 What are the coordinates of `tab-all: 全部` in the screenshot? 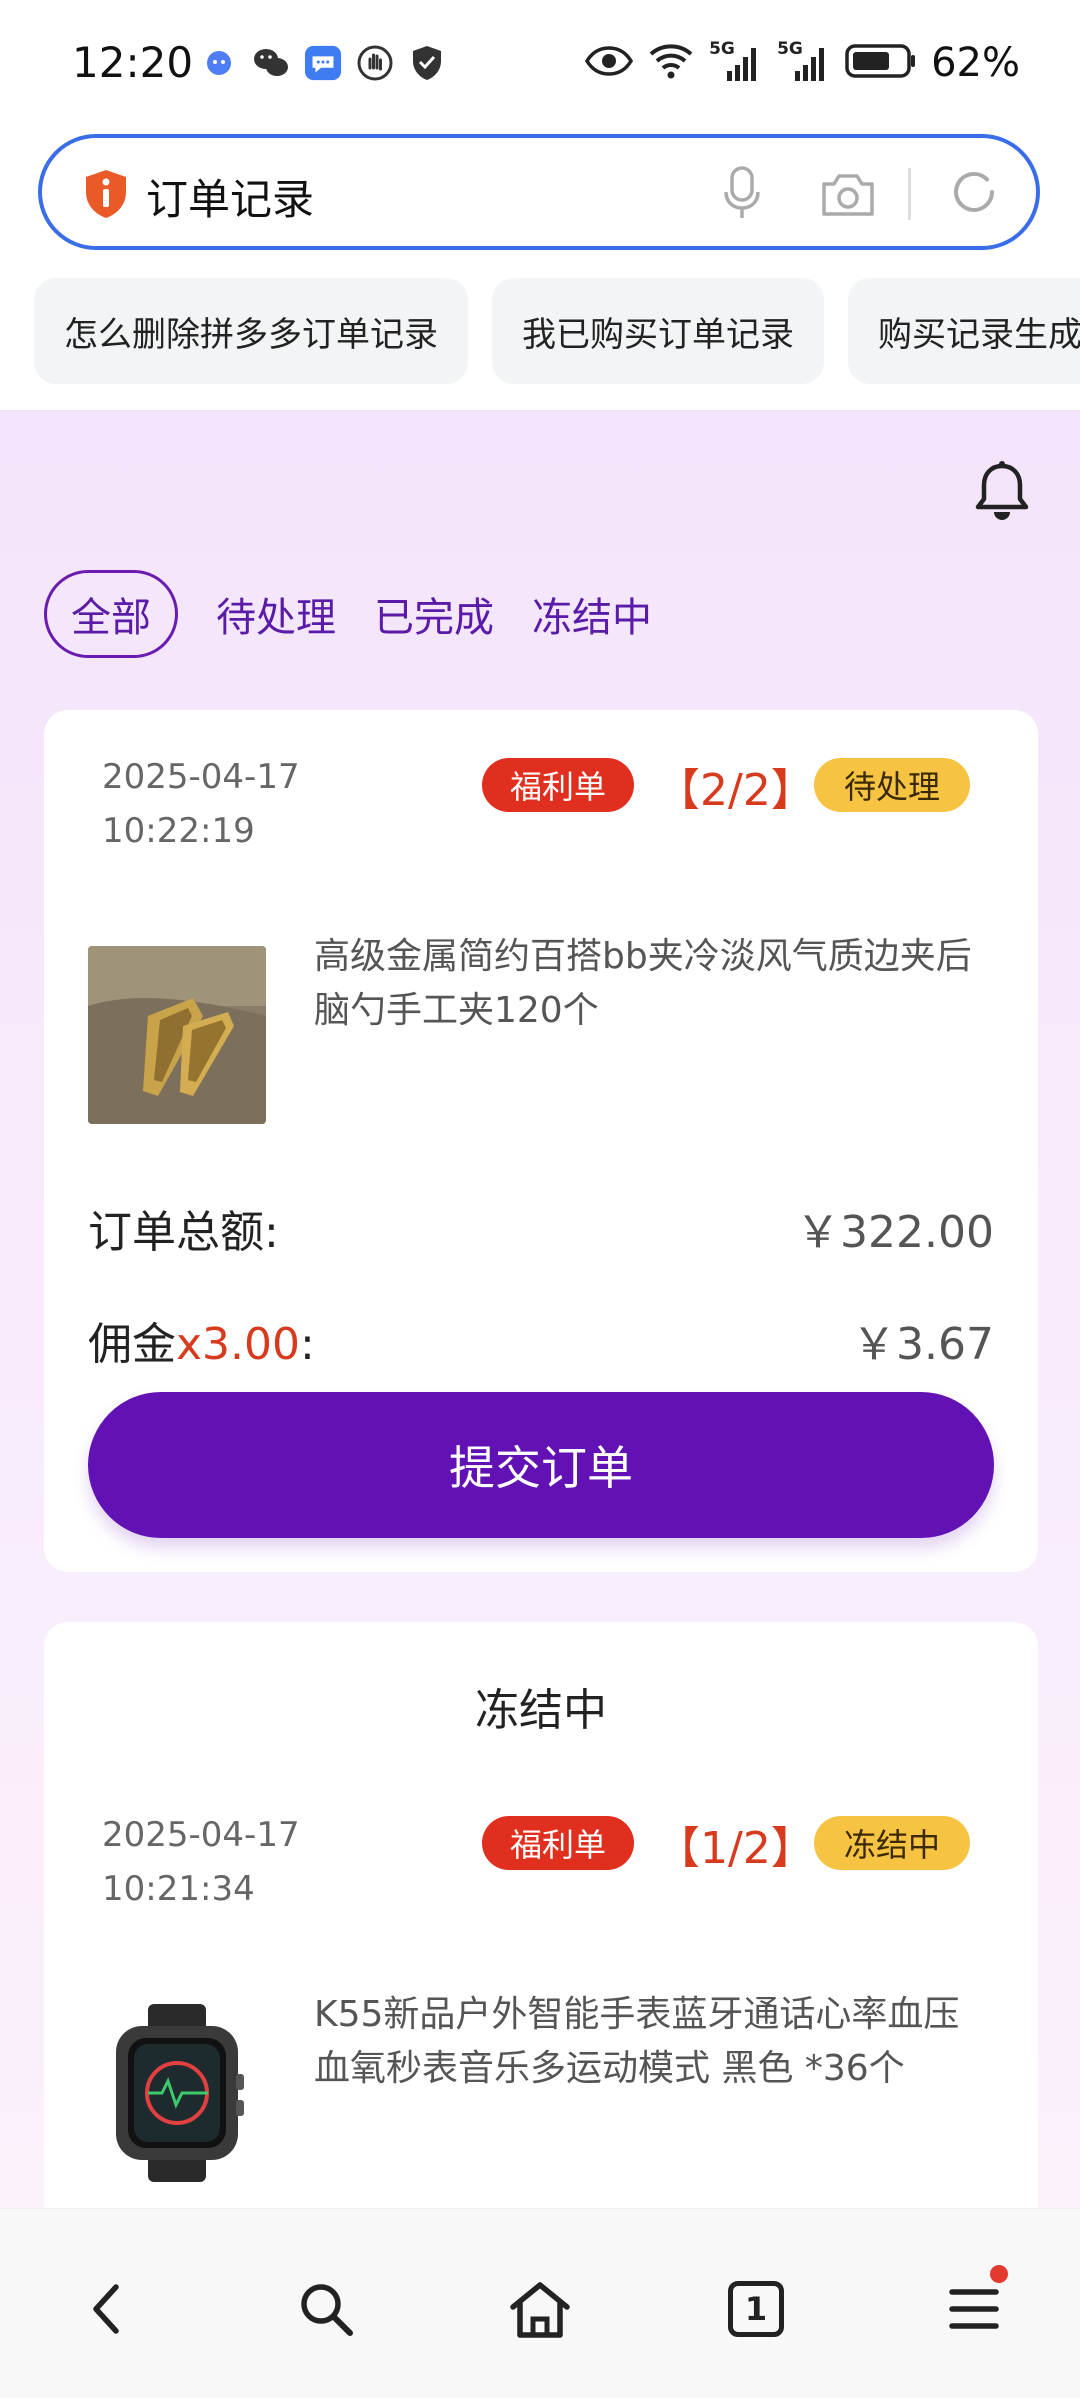 It's located at (111, 614).